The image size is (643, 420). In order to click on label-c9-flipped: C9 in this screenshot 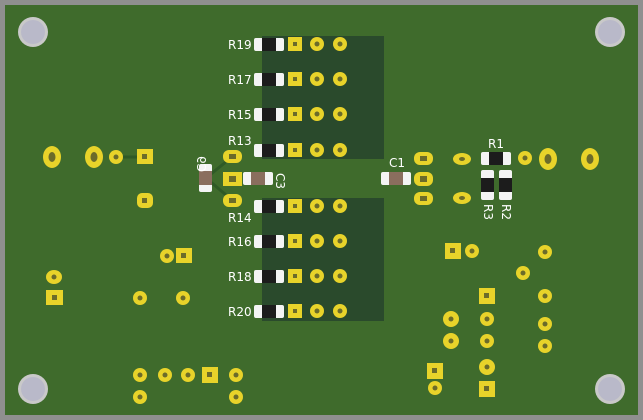, I will do `click(201, 164)`.